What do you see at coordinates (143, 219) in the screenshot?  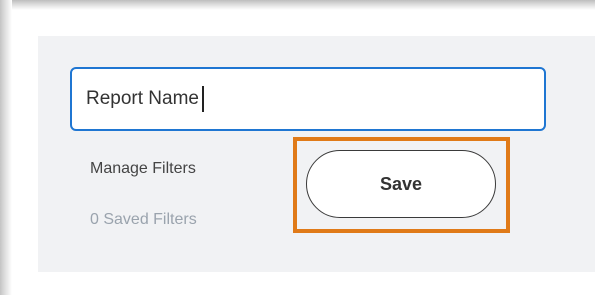 I see `saved-filters-count: 0 Saved Filters` at bounding box center [143, 219].